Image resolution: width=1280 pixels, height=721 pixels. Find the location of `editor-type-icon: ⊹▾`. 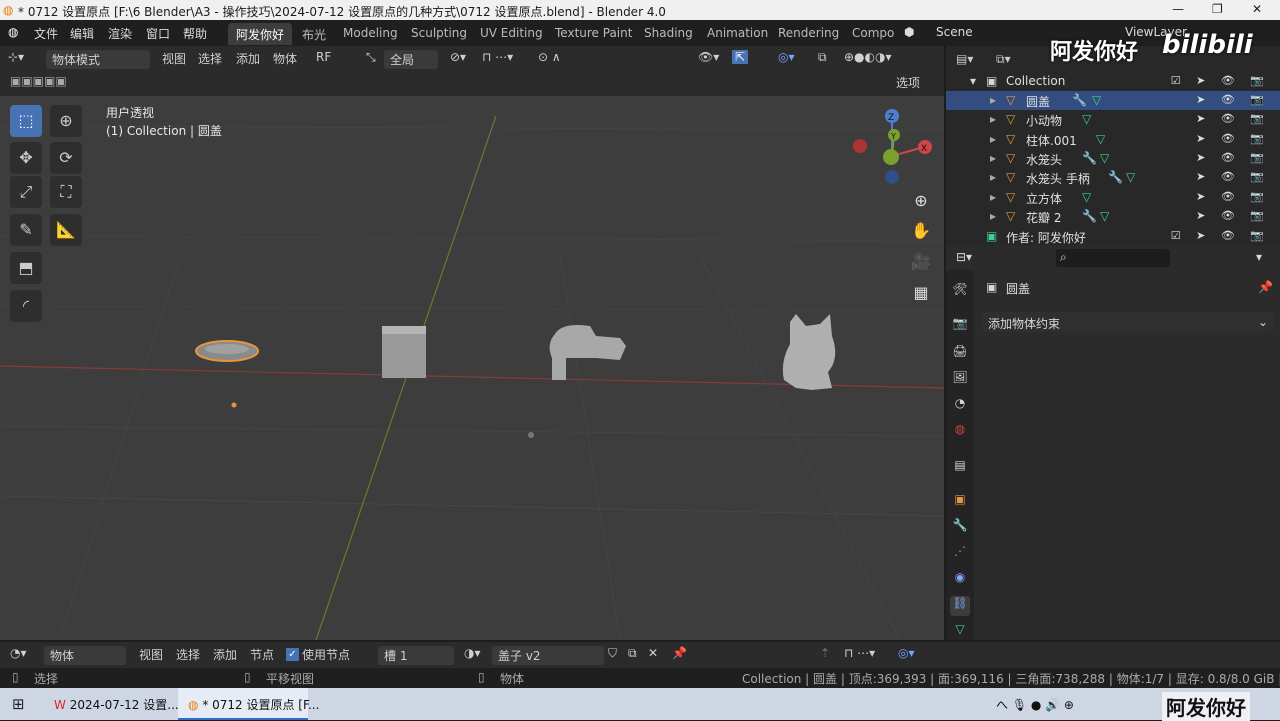

editor-type-icon: ⊹▾ is located at coordinates (16, 57).